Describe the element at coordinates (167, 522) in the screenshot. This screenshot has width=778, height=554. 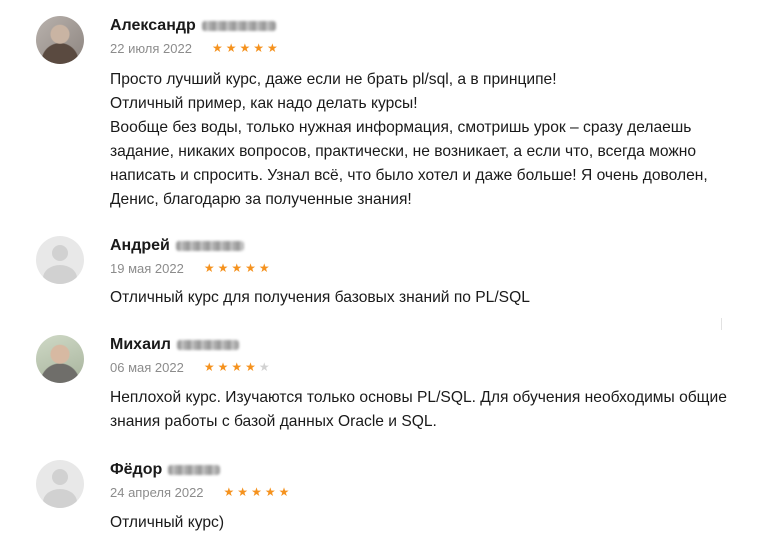
I see `review-paragraph: Отличный курс)` at that location.